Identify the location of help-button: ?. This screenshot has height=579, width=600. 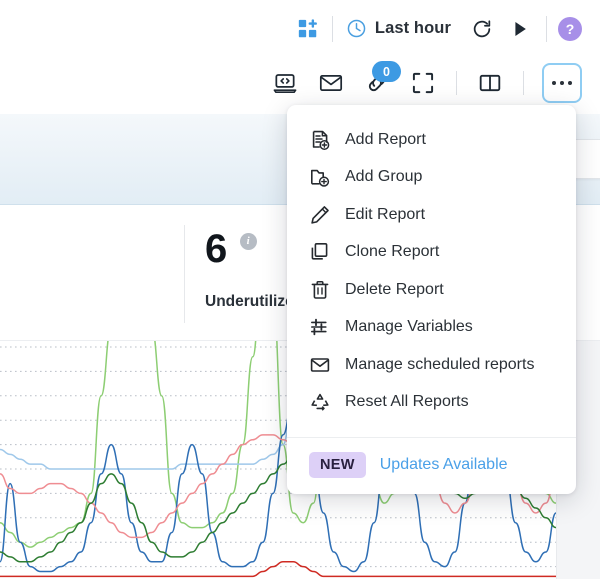
(570, 28).